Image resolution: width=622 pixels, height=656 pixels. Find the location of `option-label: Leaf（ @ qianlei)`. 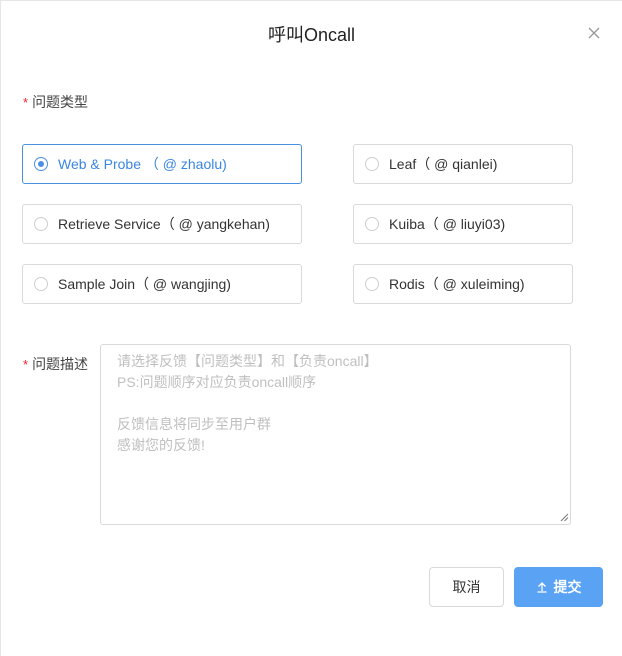

option-label: Leaf（ @ qianlei) is located at coordinates (443, 164).